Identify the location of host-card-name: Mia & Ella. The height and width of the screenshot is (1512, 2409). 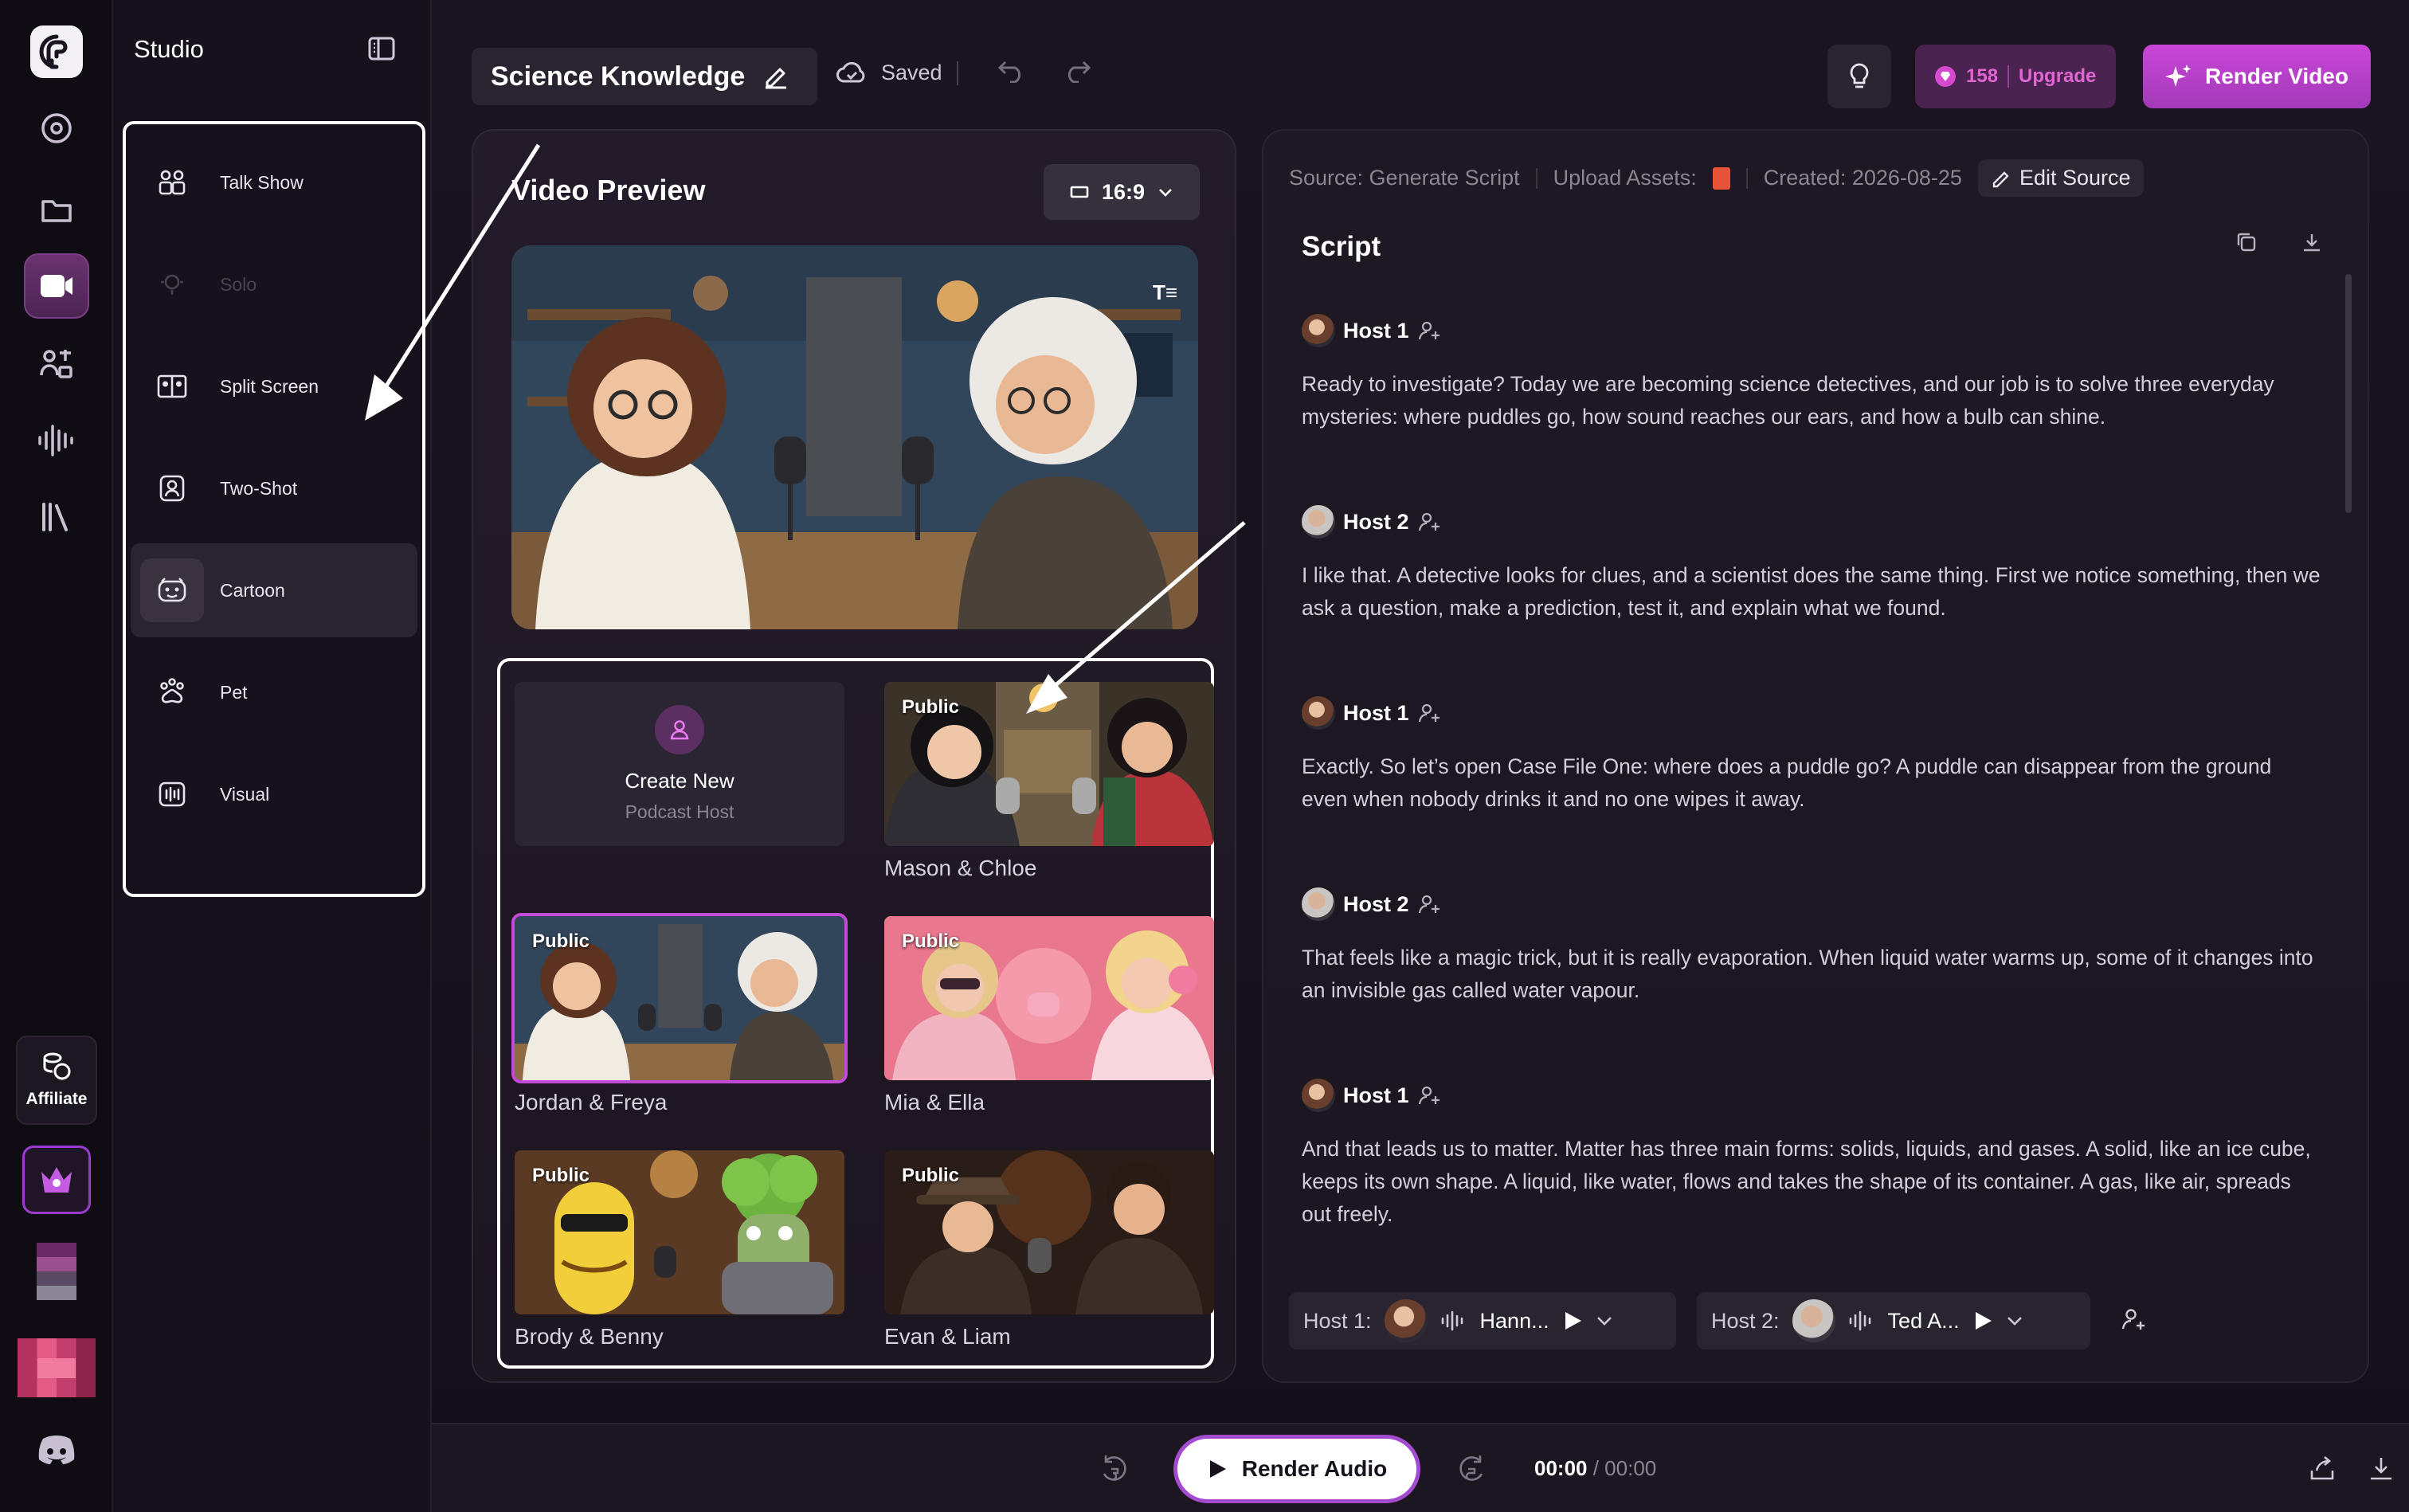
(934, 1102).